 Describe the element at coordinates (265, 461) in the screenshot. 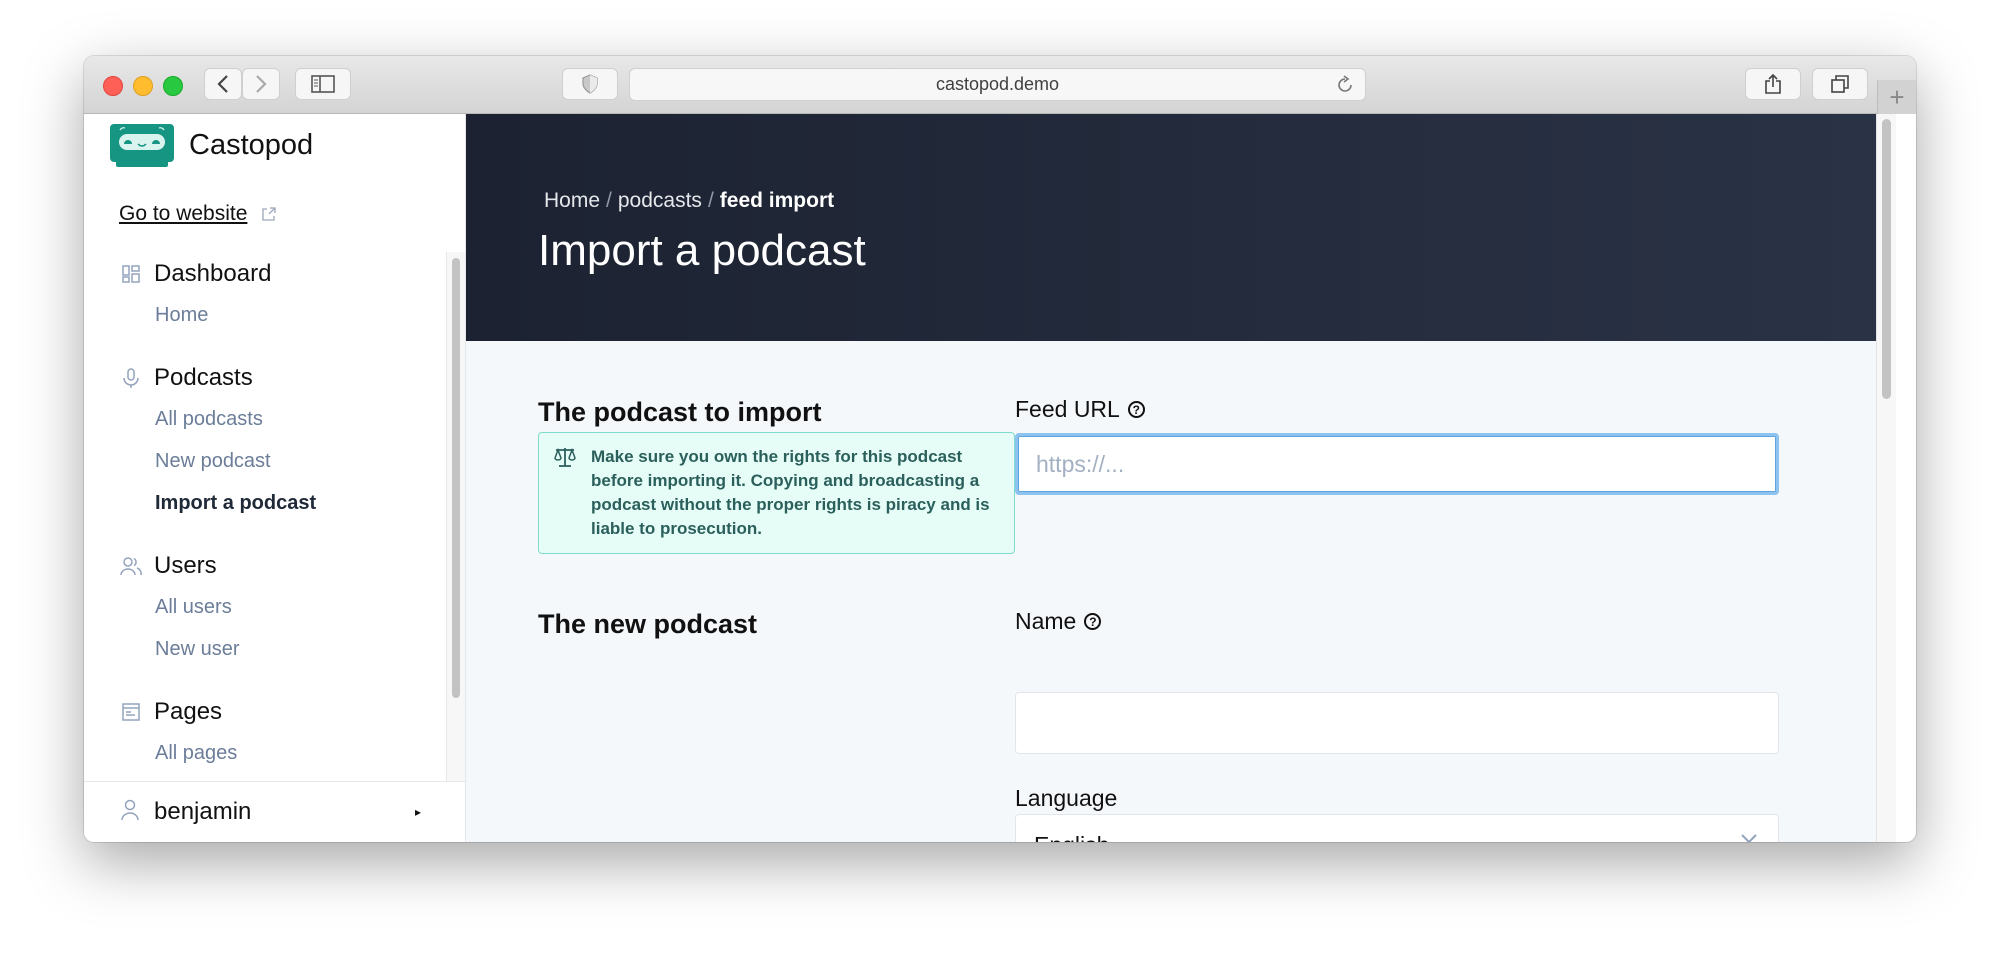

I see `sidebar-item-new-podcast: New podcast` at that location.